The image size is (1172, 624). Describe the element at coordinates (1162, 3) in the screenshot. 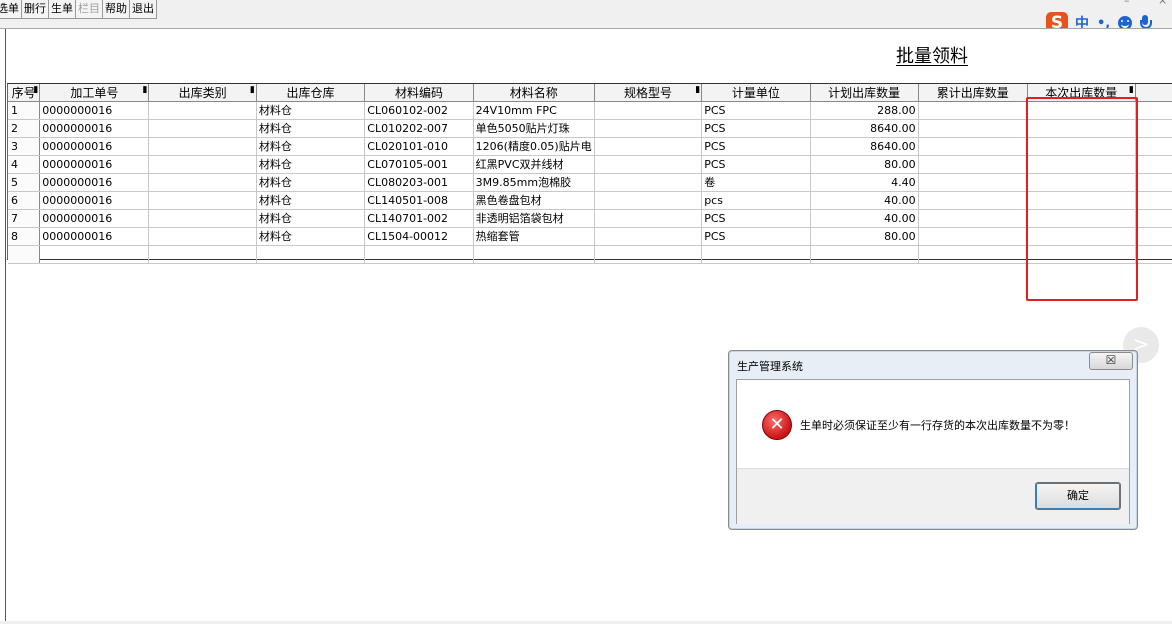

I see `close-window-icon: ×` at that location.